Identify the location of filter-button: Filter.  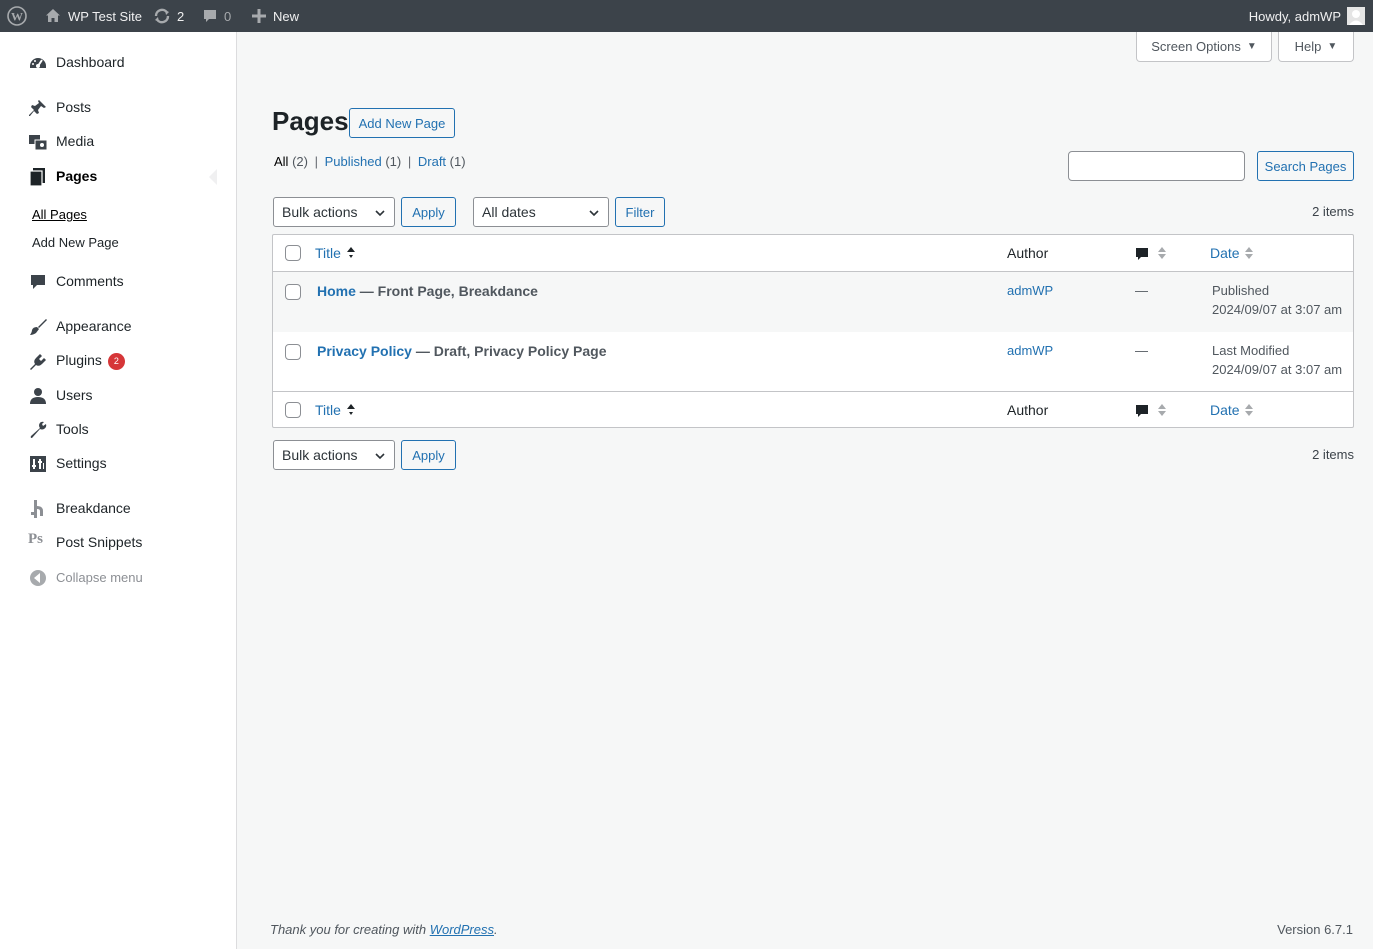
(640, 212).